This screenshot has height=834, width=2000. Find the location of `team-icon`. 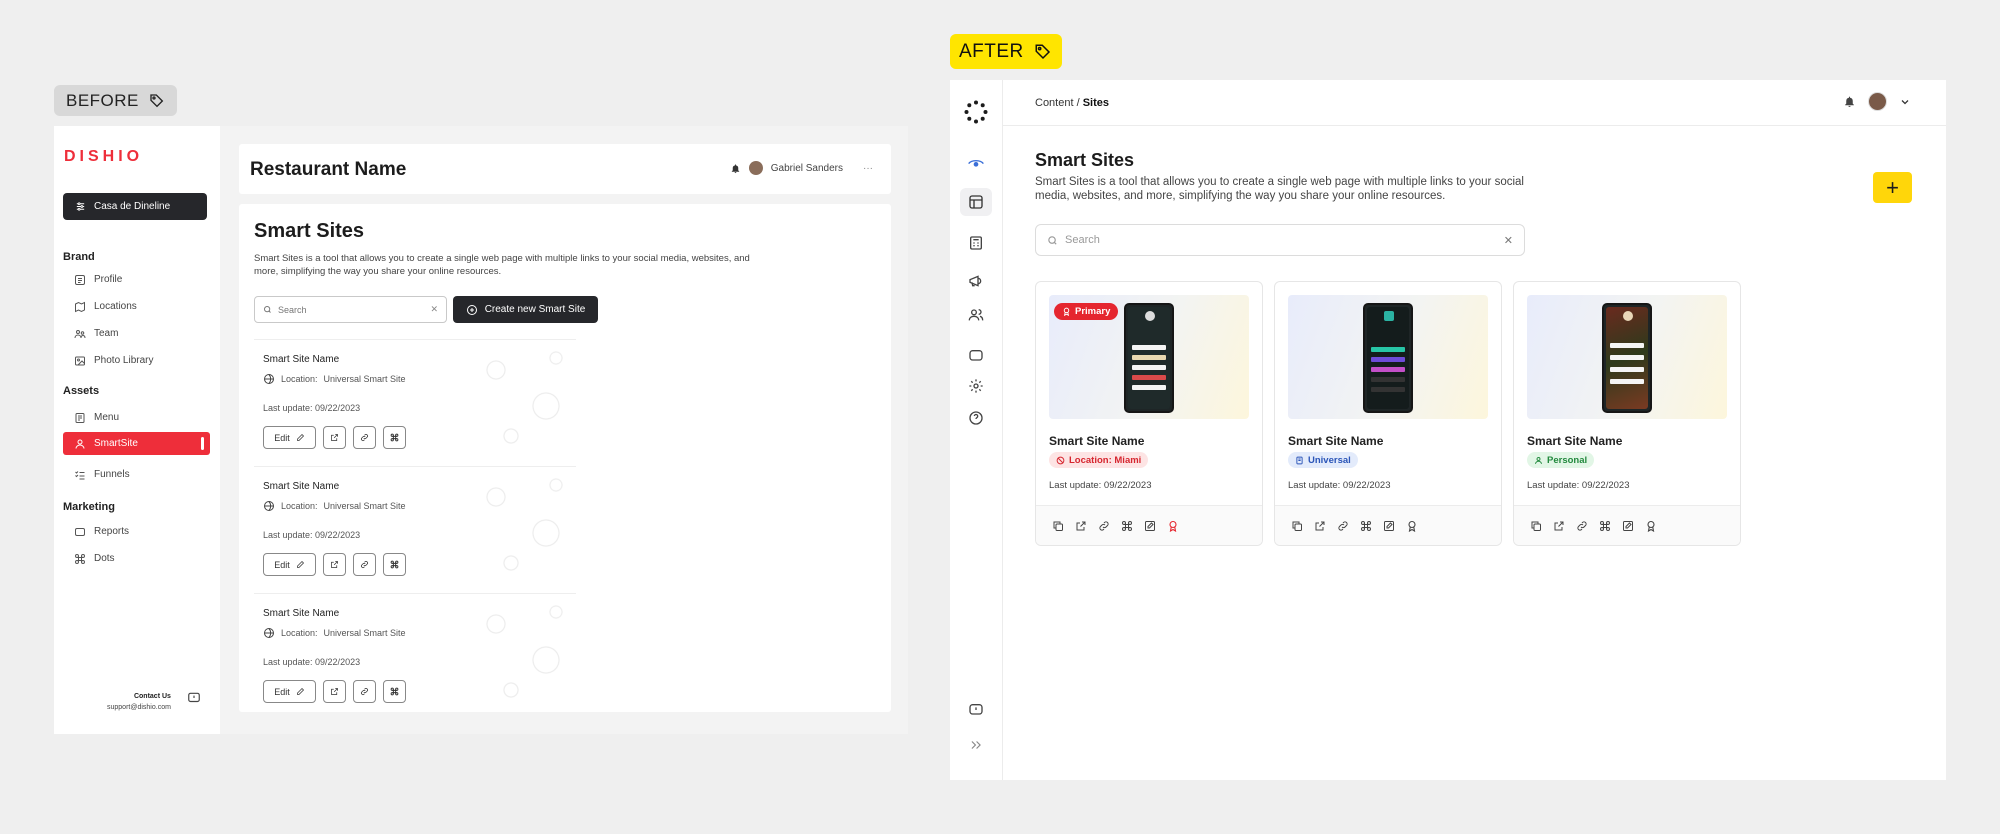

team-icon is located at coordinates (80, 334).